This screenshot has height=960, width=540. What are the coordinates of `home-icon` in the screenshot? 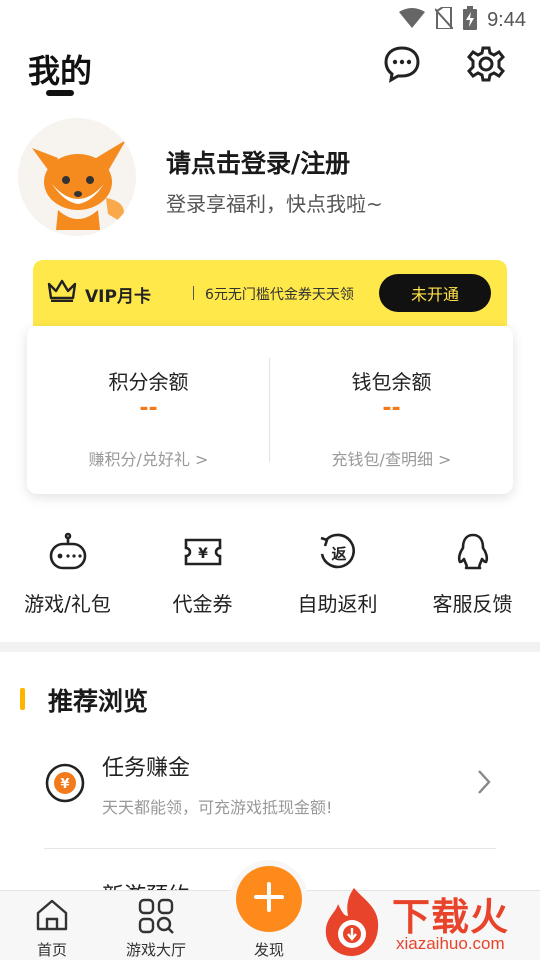 It's located at (52, 917).